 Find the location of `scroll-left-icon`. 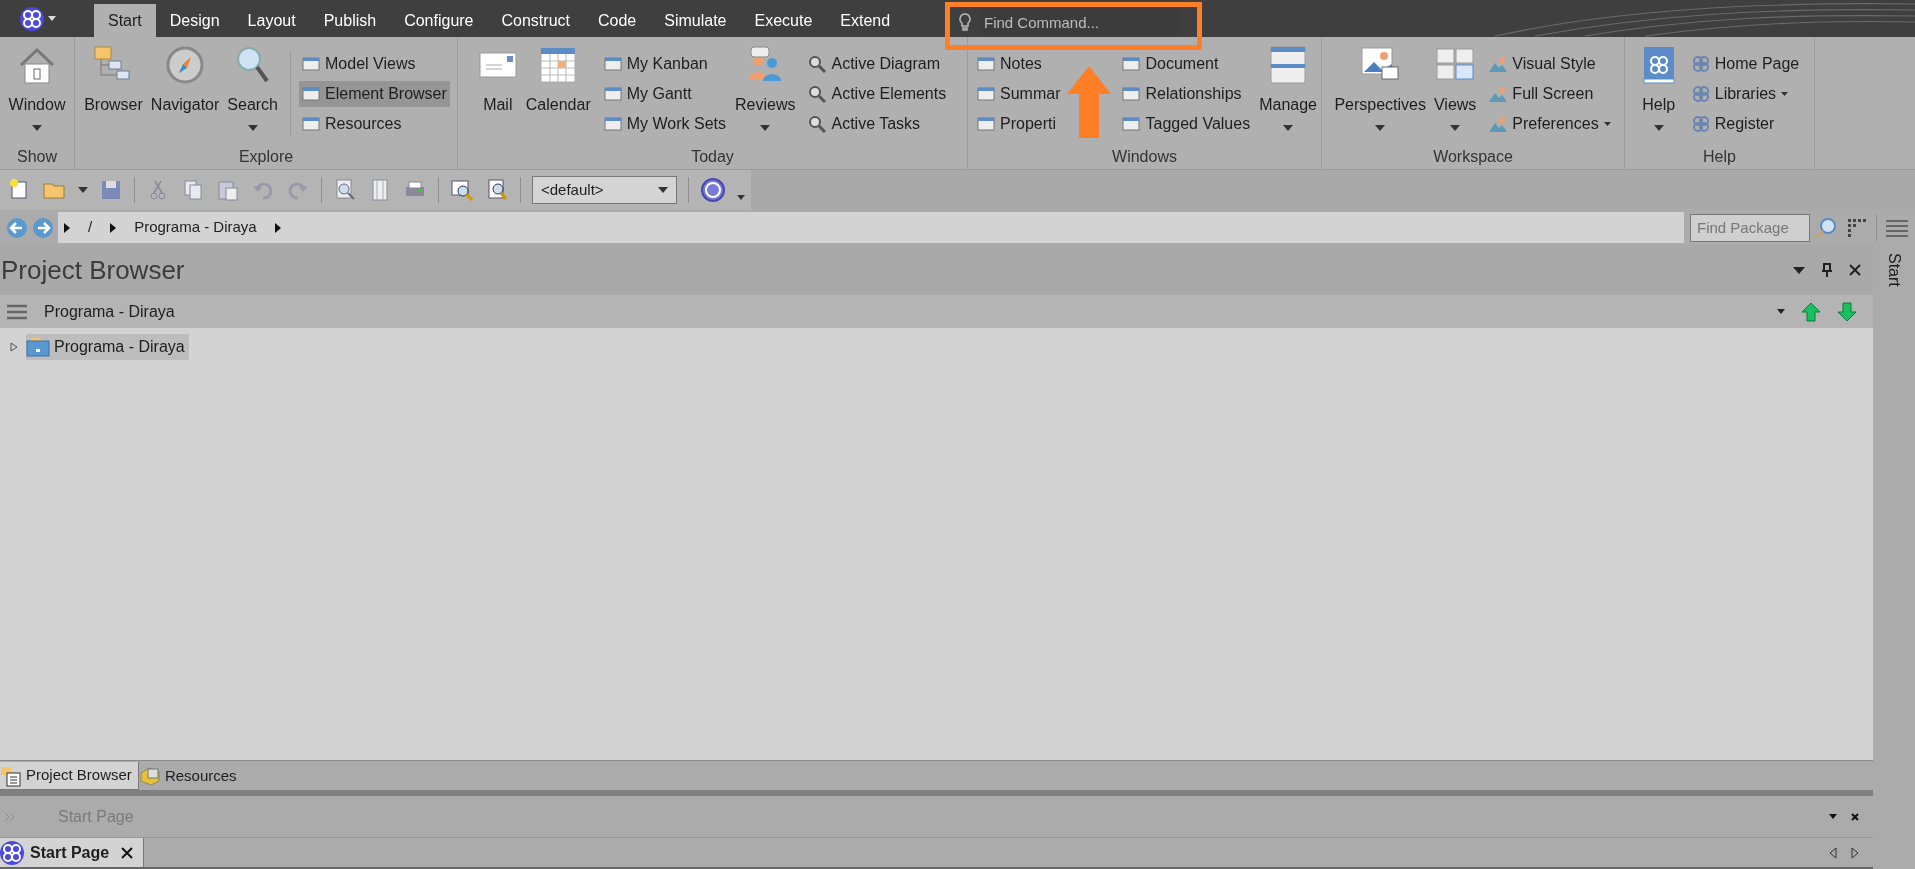

scroll-left-icon is located at coordinates (1833, 852).